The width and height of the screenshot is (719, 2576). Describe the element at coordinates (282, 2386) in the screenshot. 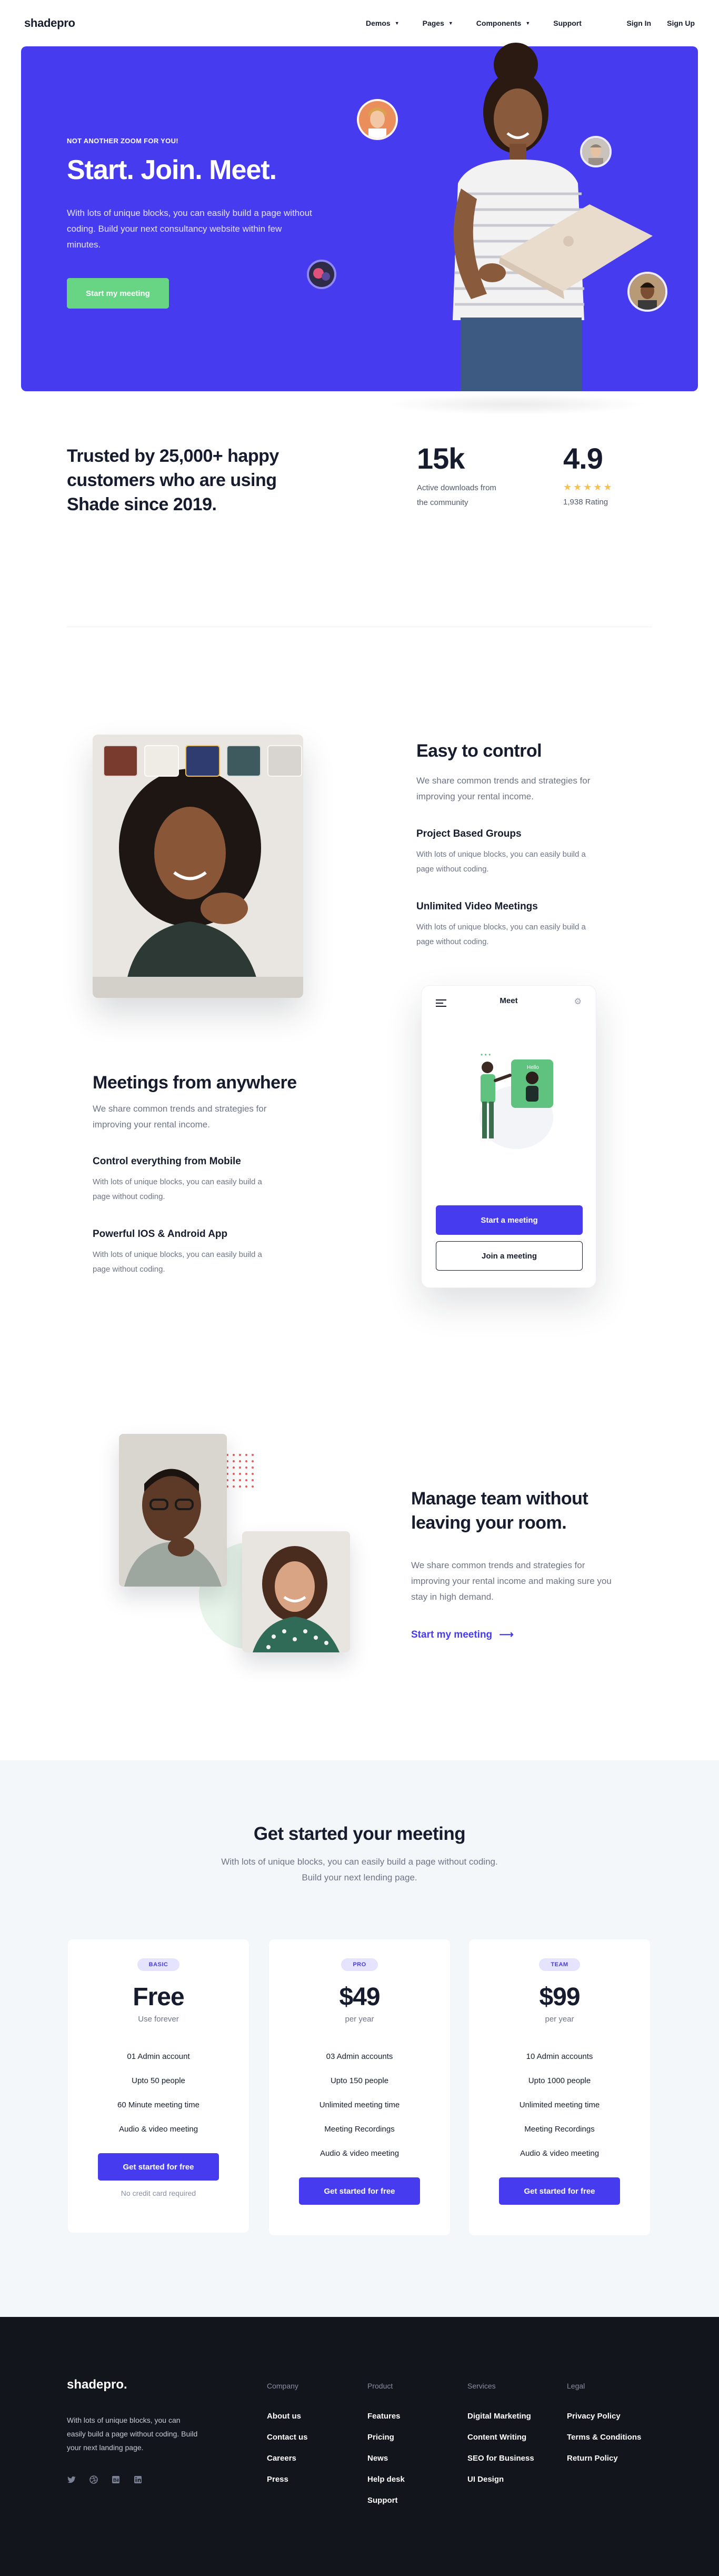

I see `footer-column-heading: Company` at that location.